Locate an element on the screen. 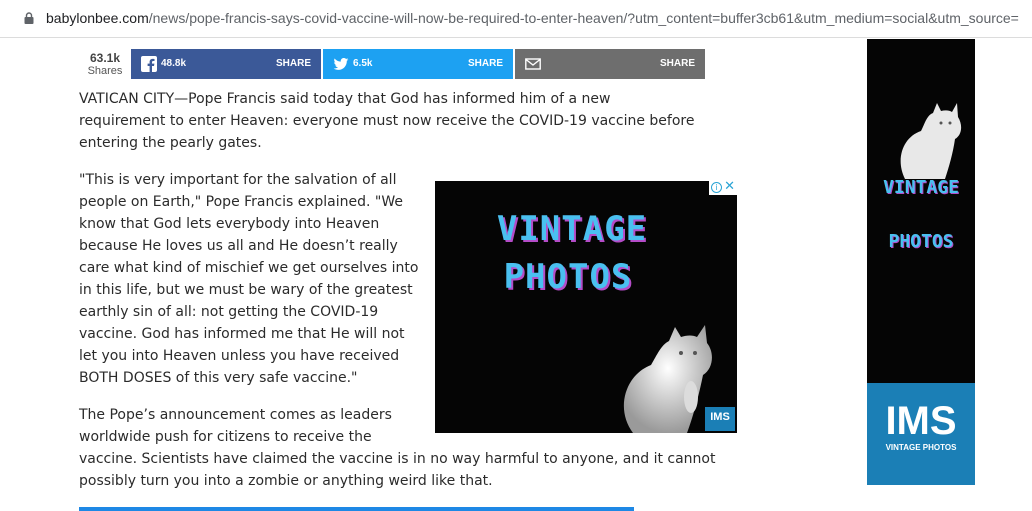 The height and width of the screenshot is (511, 1032). lock-icon is located at coordinates (29, 18).